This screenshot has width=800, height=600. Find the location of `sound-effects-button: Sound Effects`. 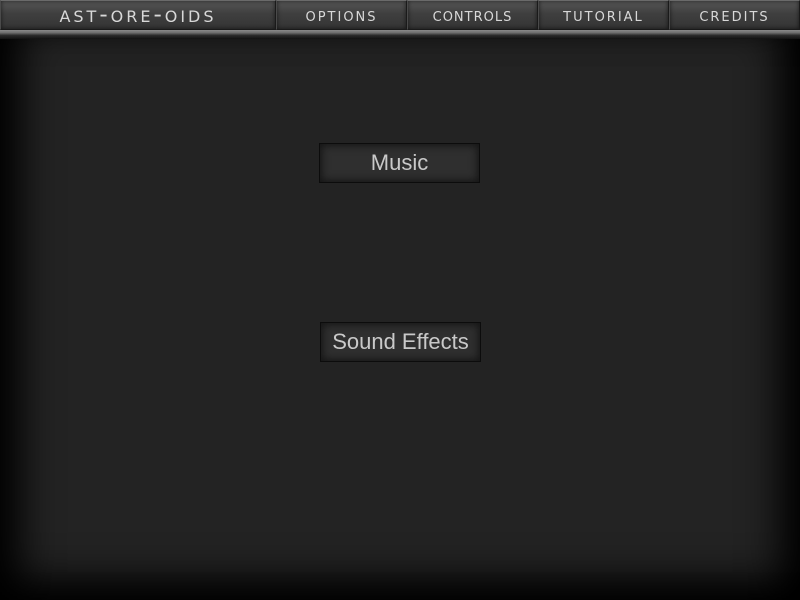

sound-effects-button: Sound Effects is located at coordinates (400, 342).